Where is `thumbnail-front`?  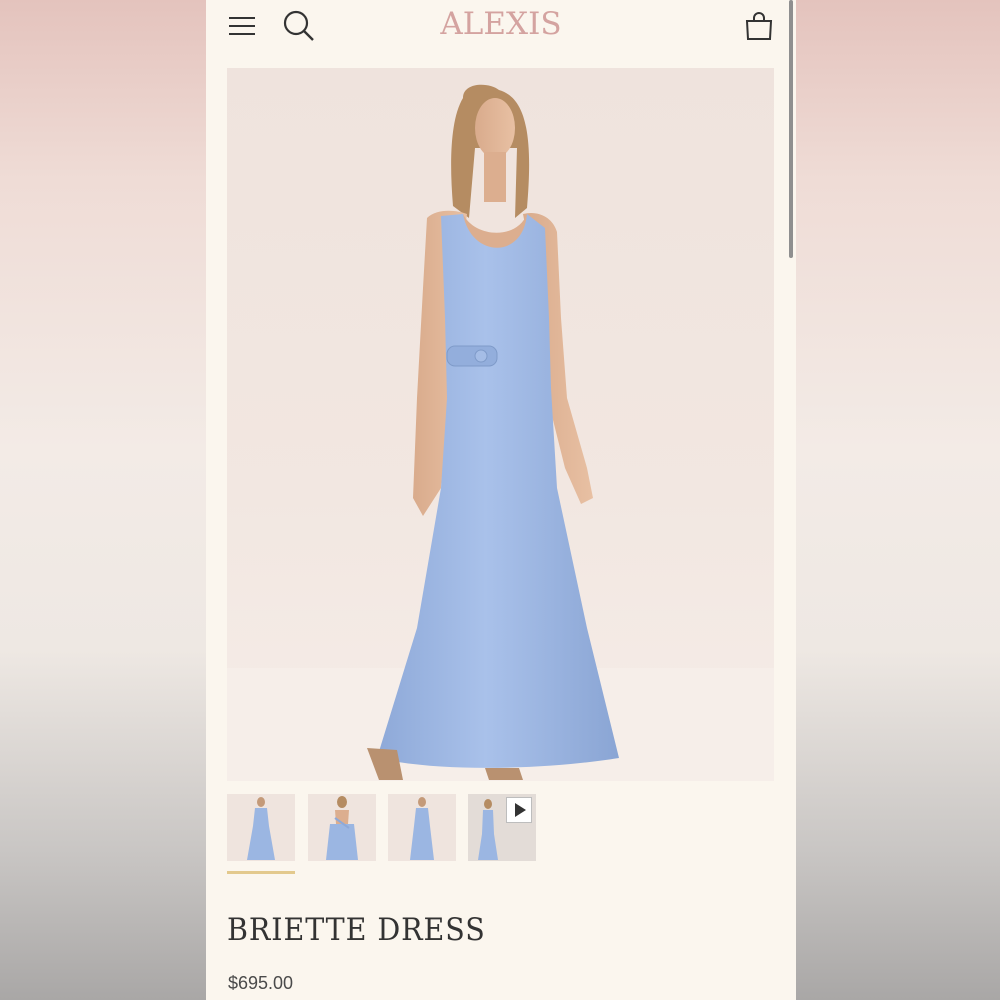 thumbnail-front is located at coordinates (261, 827).